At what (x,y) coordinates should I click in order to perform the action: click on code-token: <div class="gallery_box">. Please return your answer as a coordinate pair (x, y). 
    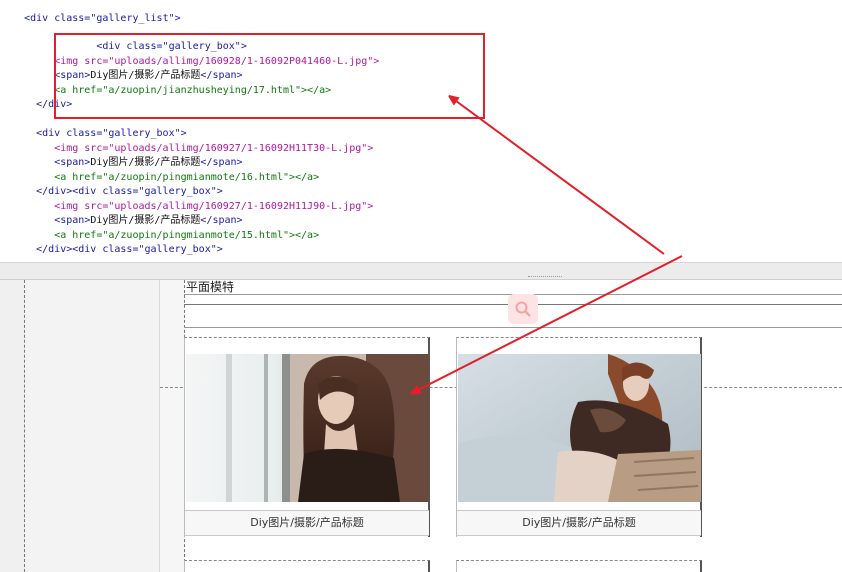
    Looking at the image, I should click on (111, 133).